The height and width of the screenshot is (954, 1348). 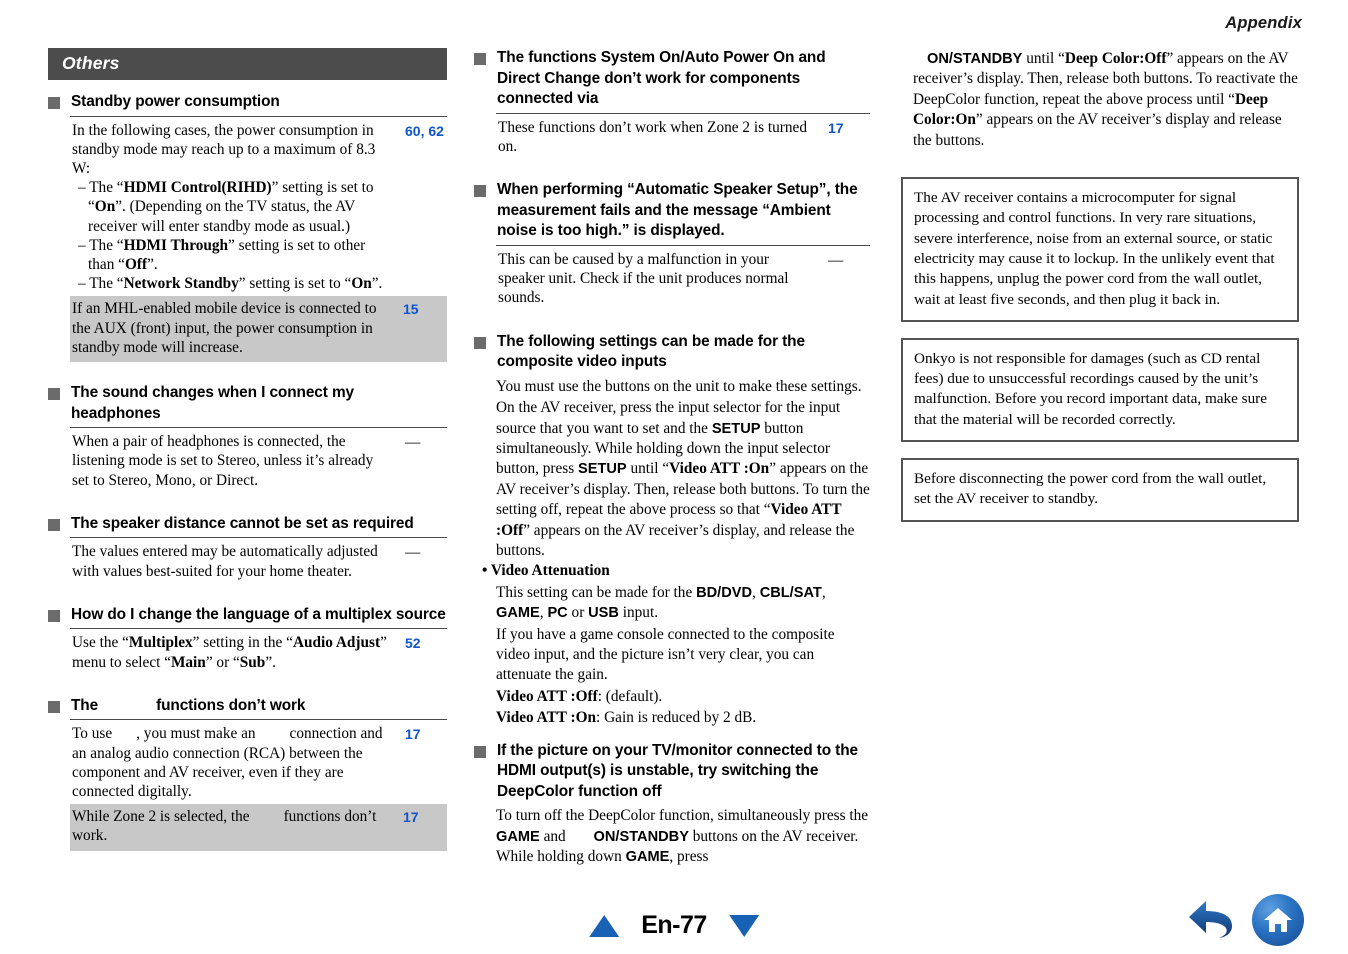 What do you see at coordinates (422, 309) in the screenshot?
I see `page-reference-link: 15` at bounding box center [422, 309].